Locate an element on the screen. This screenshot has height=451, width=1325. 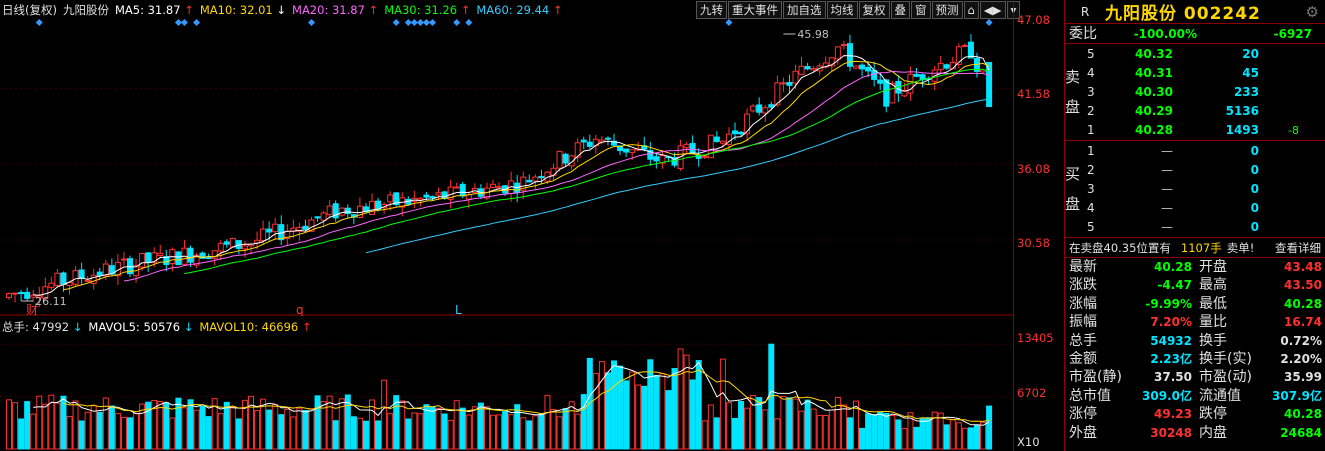
pin-icon: ◀▶ is located at coordinates (992, 10).